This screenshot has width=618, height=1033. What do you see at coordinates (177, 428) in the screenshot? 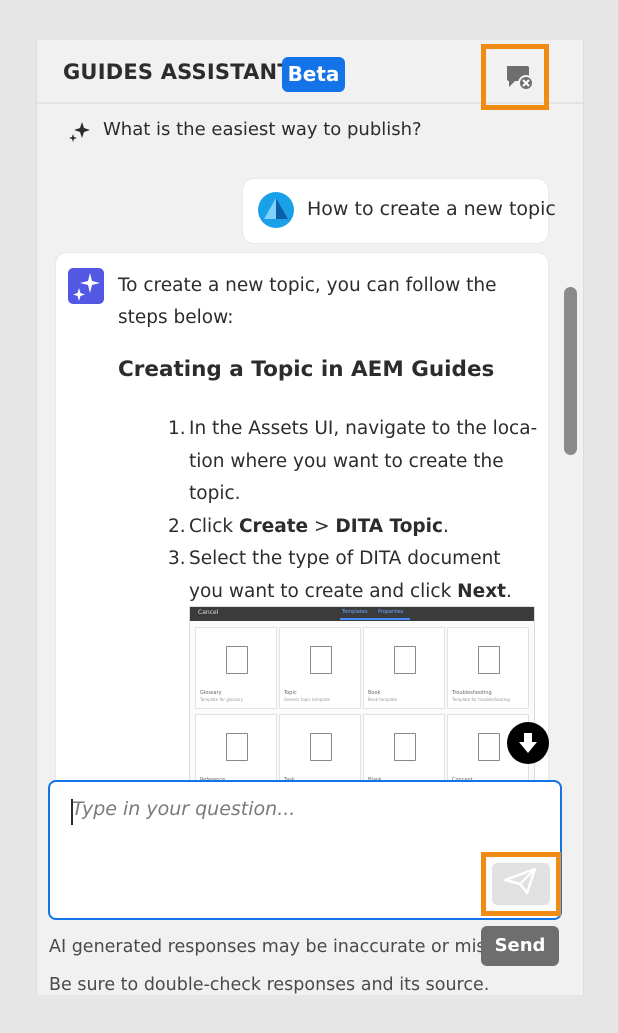
I see `step-number: 1.` at bounding box center [177, 428].